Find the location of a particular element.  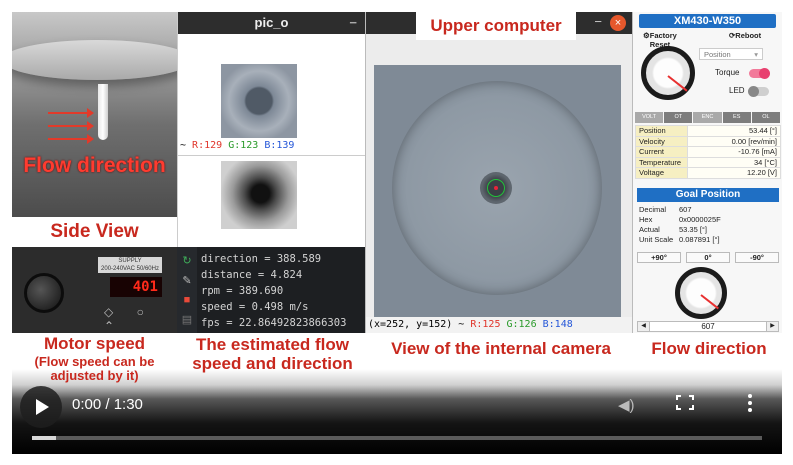

goal-key: Hex is located at coordinates (646, 219).